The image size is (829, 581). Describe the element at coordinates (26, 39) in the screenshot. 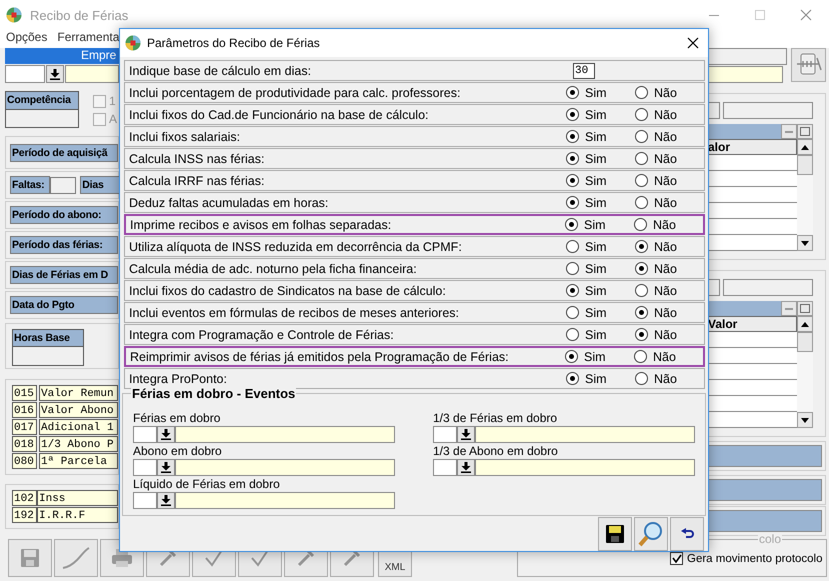

I see `menu-item: Opções` at that location.